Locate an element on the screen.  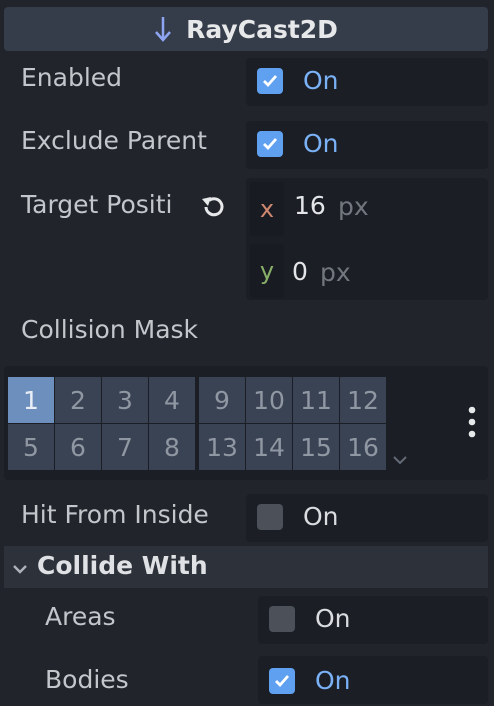
y-axis-label: y is located at coordinates (267, 271).